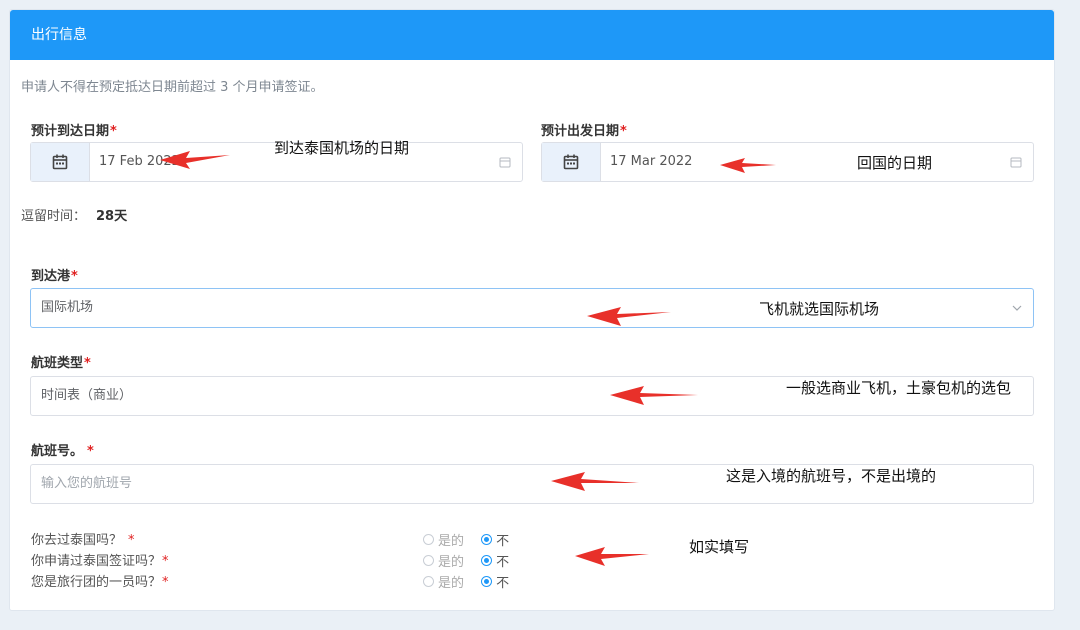 This screenshot has height=630, width=1080. Describe the element at coordinates (466, 560) in the screenshot. I see `radio-group-applied: 是的 不` at that location.